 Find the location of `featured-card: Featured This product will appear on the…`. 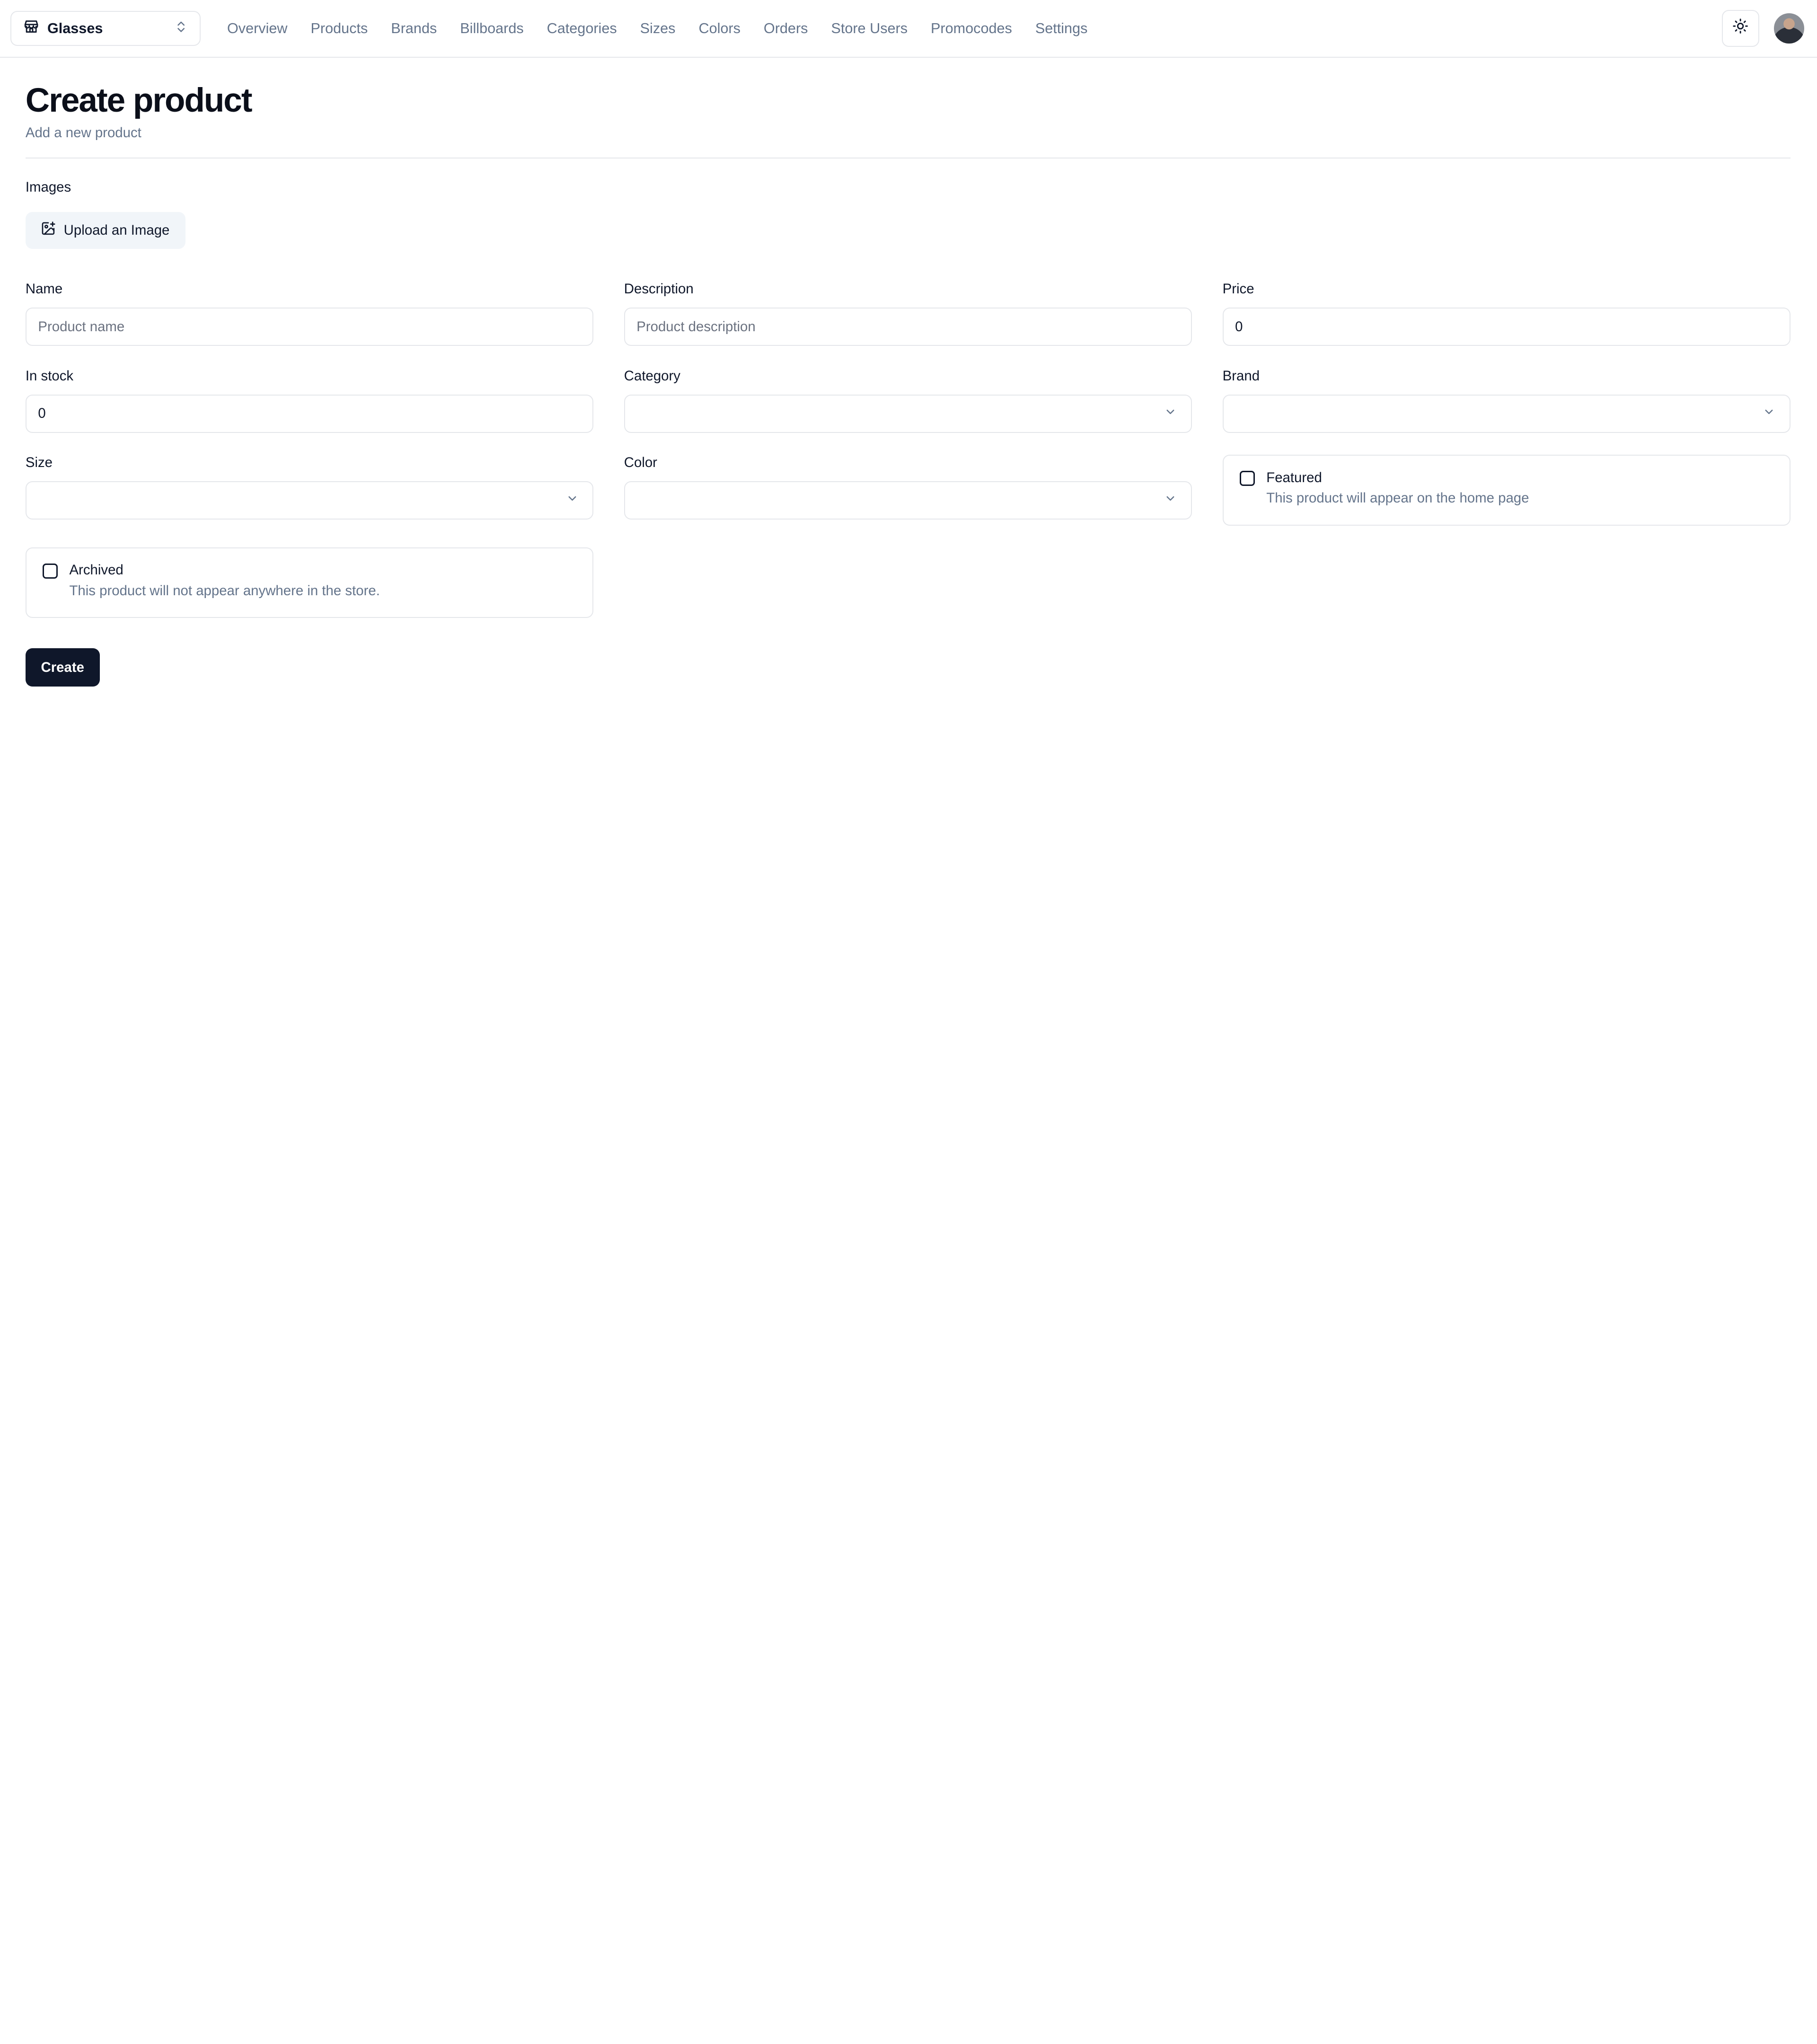

featured-card: Featured This product will appear on the… is located at coordinates (1506, 490).